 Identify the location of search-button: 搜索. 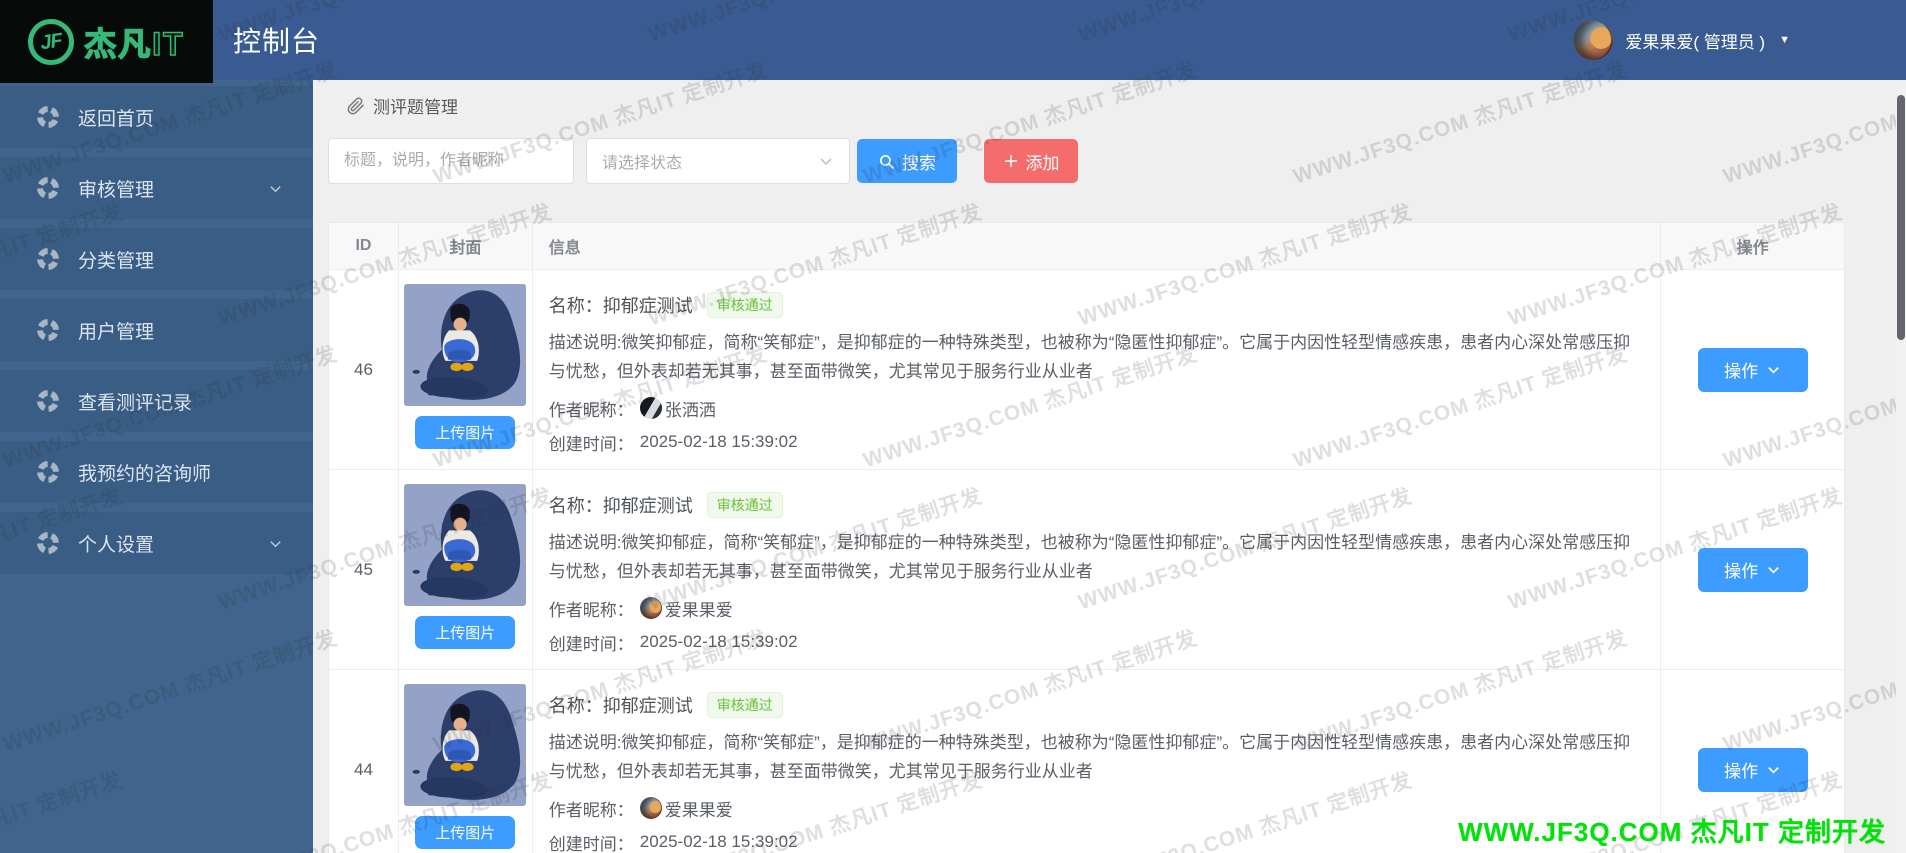
(907, 161).